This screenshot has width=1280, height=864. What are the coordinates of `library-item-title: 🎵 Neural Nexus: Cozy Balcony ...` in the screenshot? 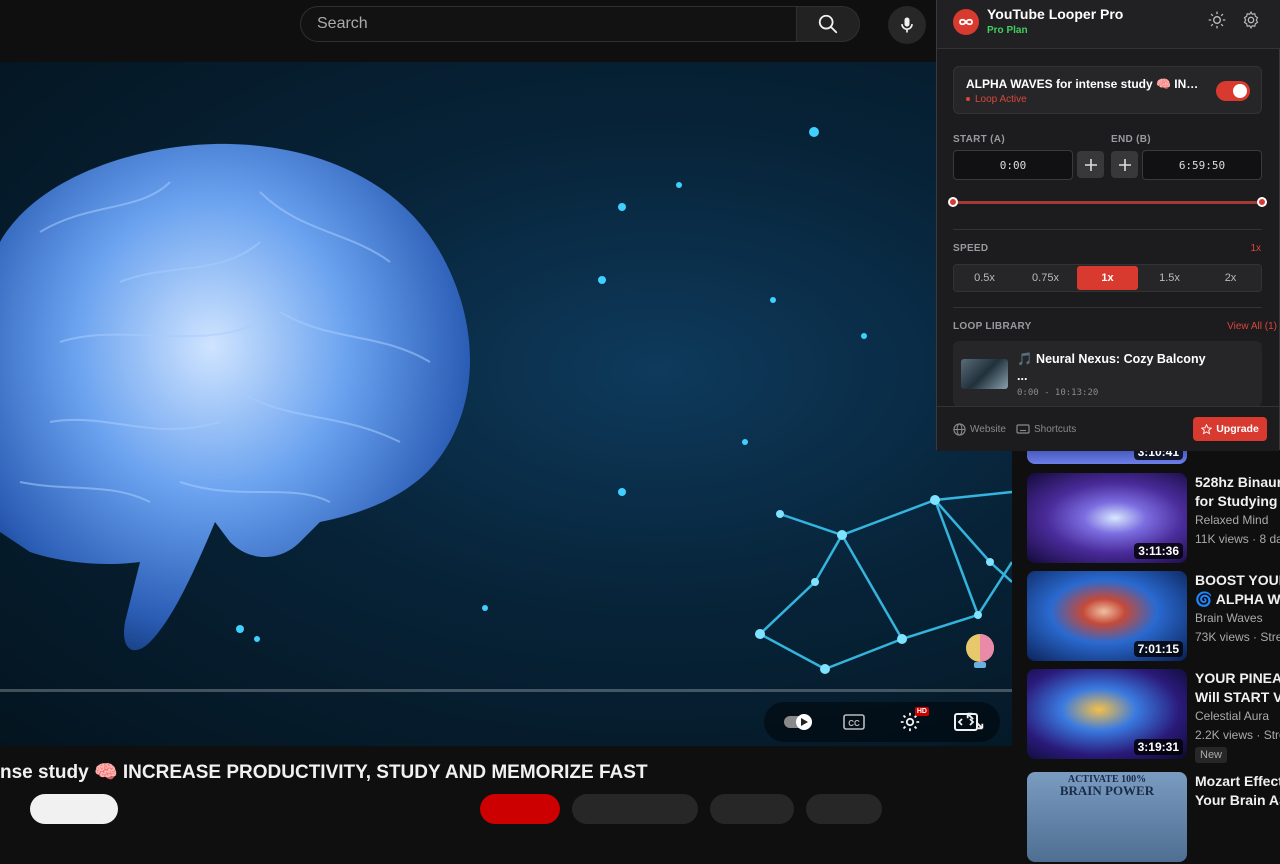 It's located at (1111, 367).